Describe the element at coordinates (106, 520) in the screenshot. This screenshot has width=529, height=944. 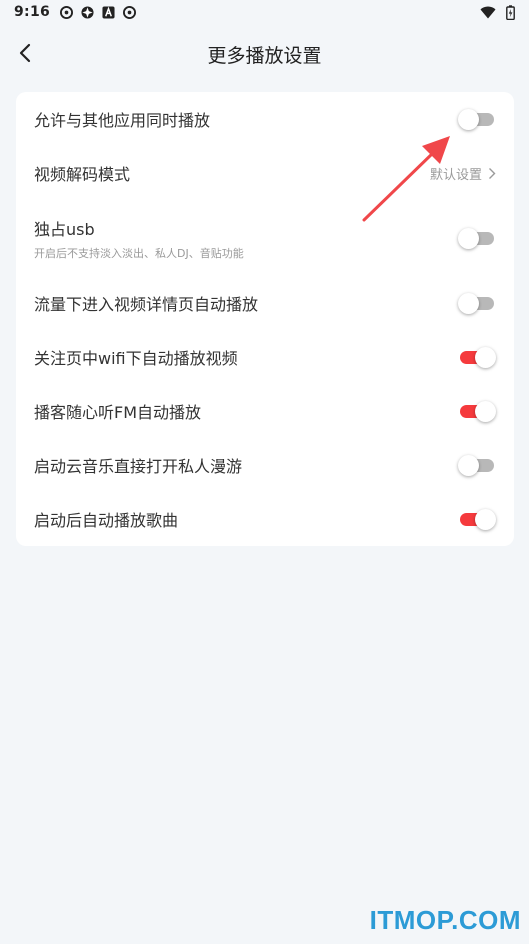
I see `setting-label: 启动后自动播放歌曲` at that location.